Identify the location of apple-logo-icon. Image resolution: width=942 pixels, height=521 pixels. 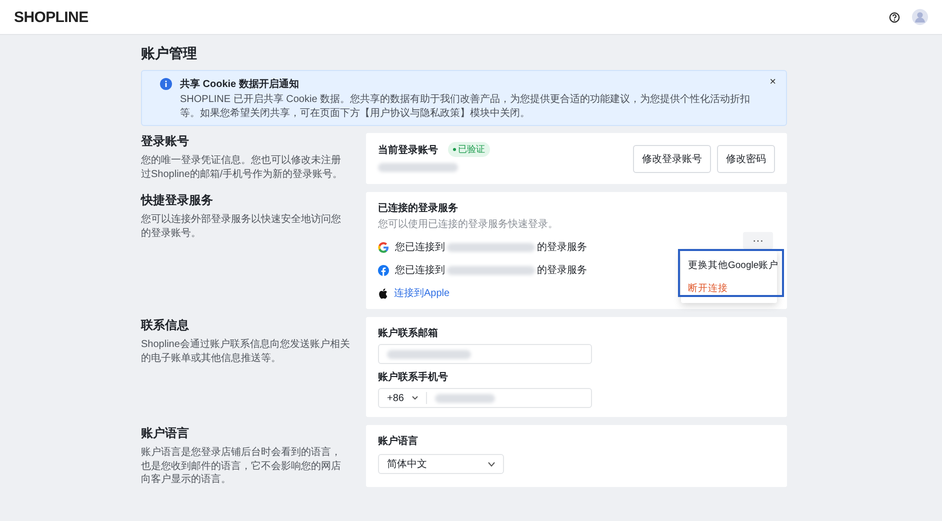
(383, 293).